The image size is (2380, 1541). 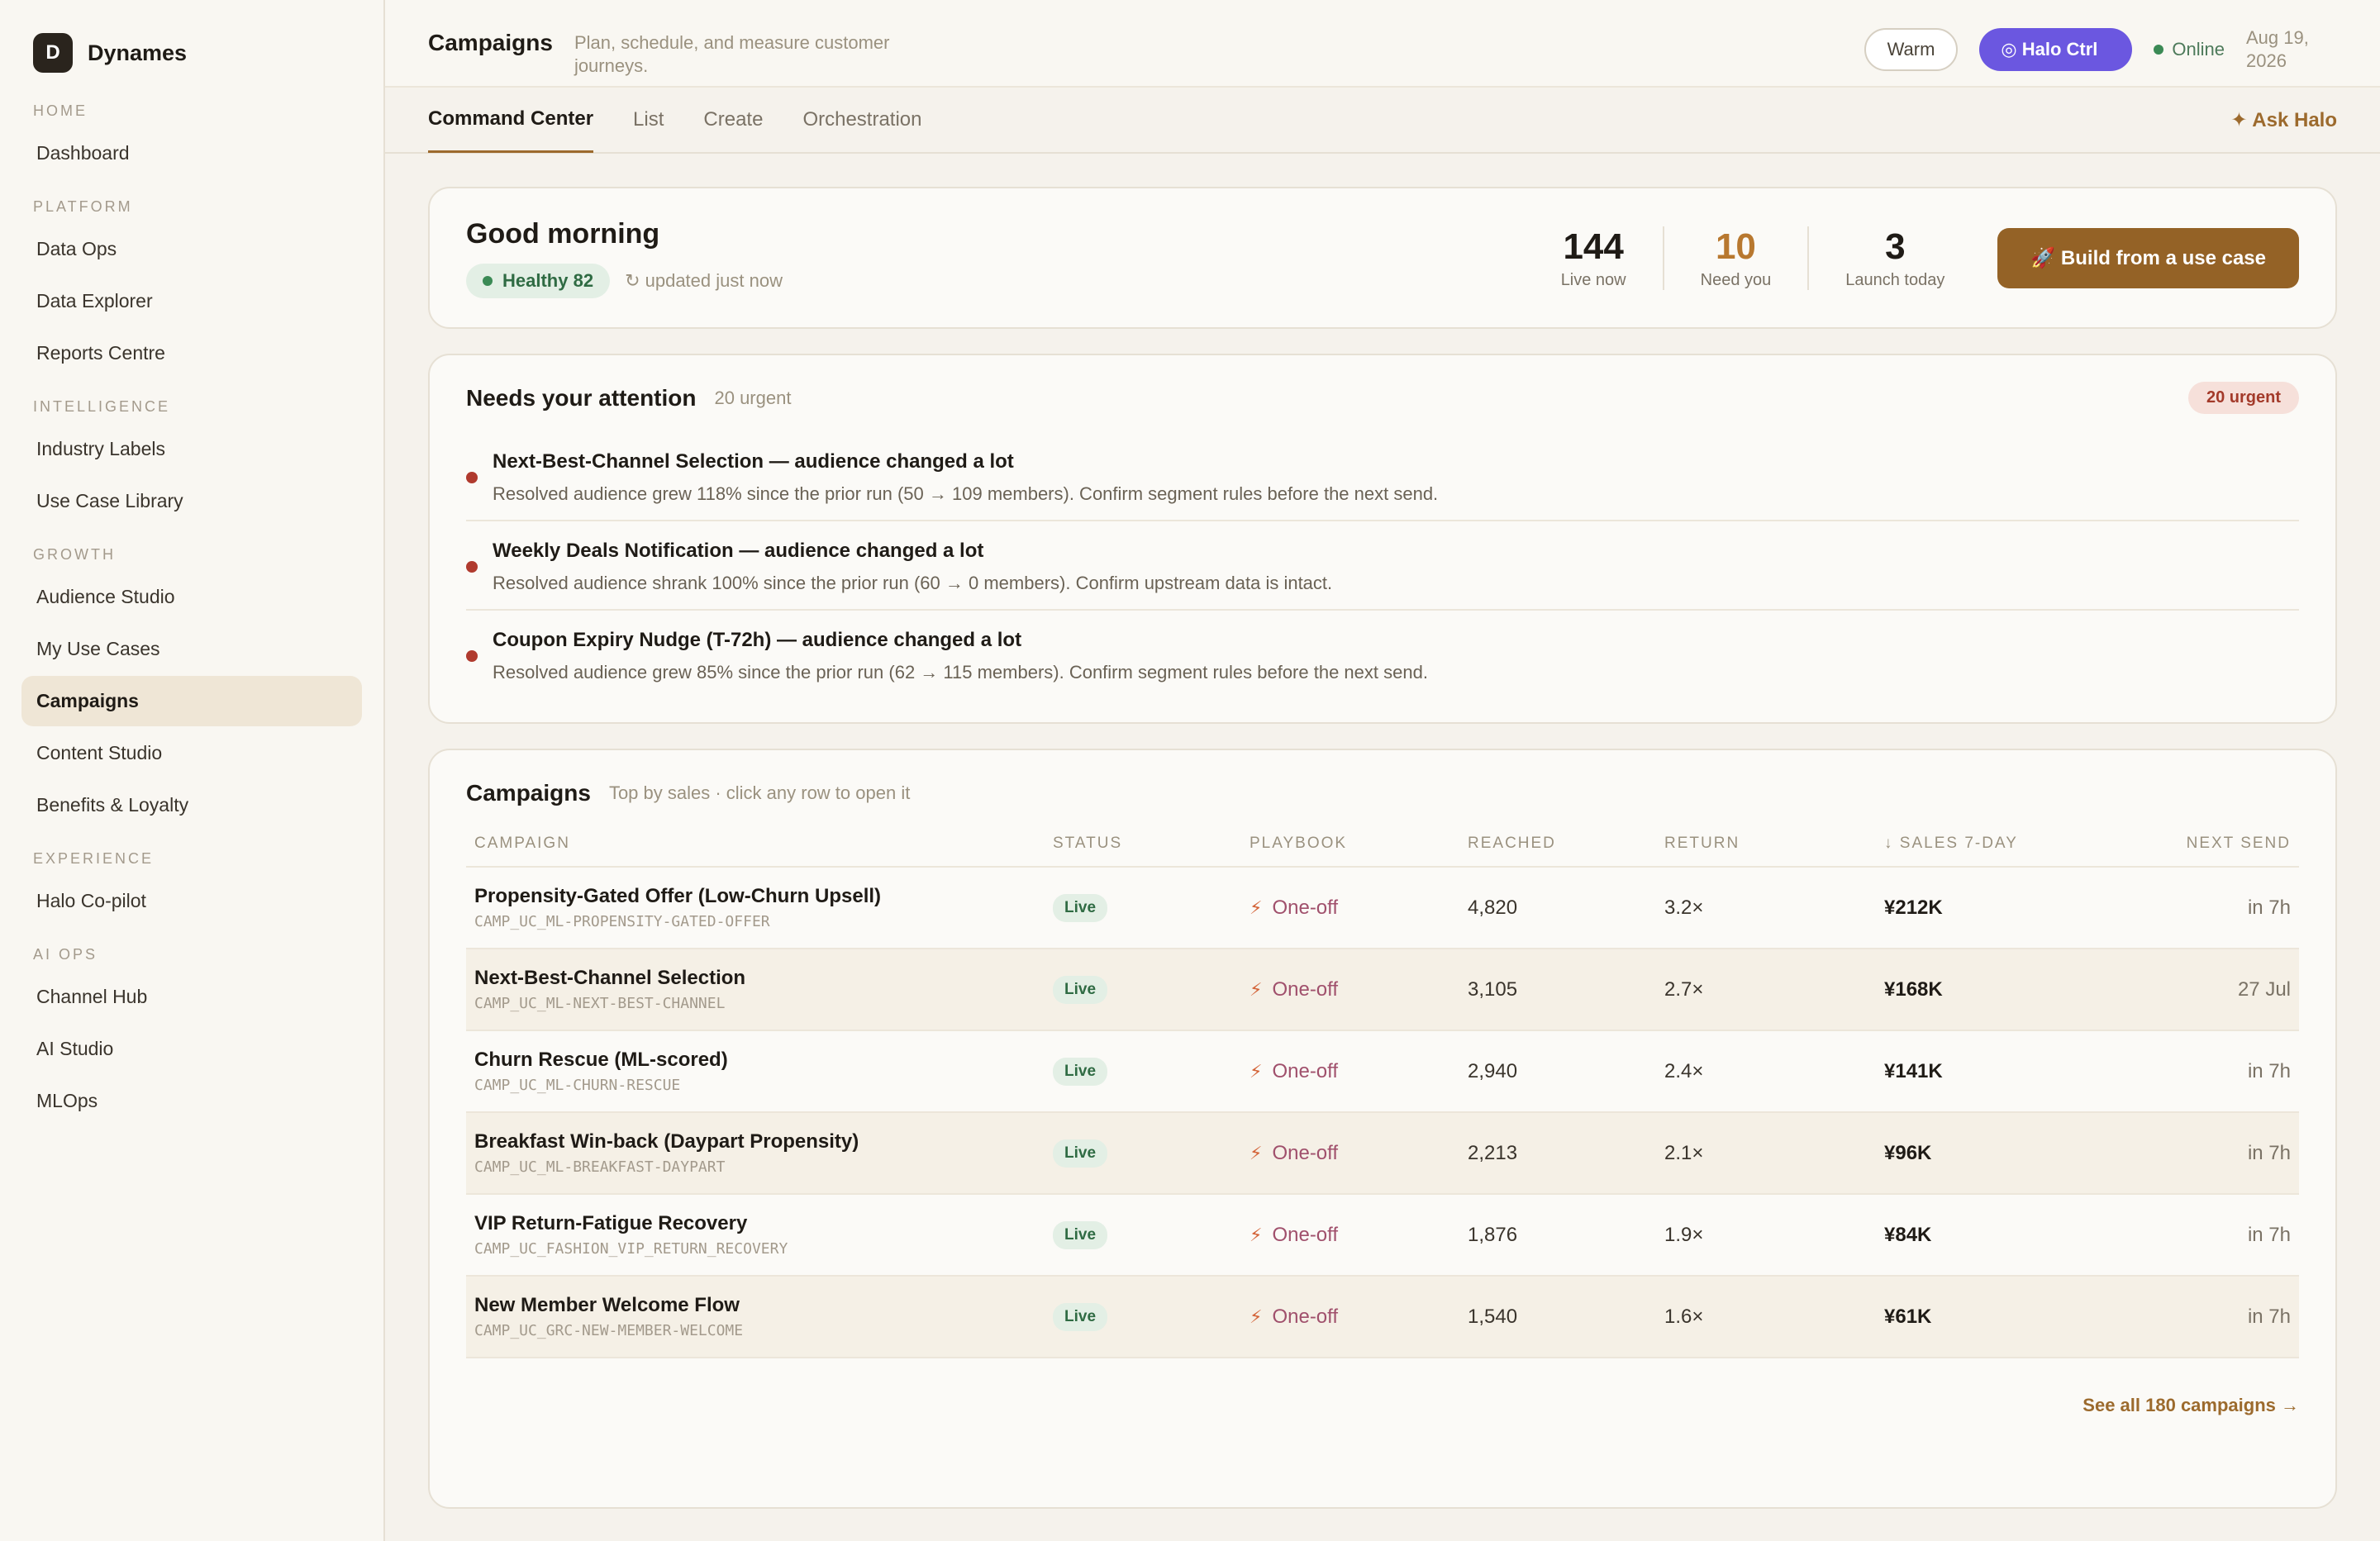 I want to click on col-sales-7-day: ↓ SALES 7-DAY, so click(x=1993, y=844).